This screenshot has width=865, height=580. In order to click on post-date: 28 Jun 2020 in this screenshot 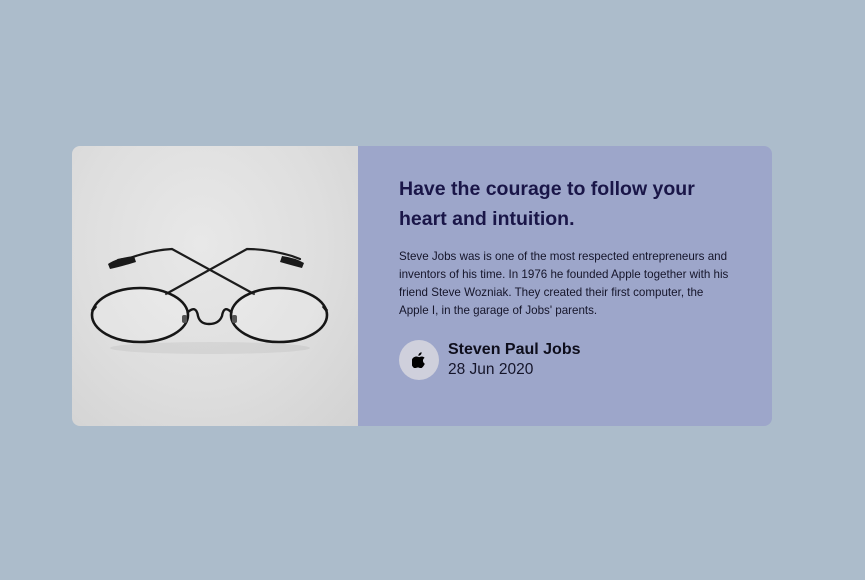, I will do `click(491, 369)`.